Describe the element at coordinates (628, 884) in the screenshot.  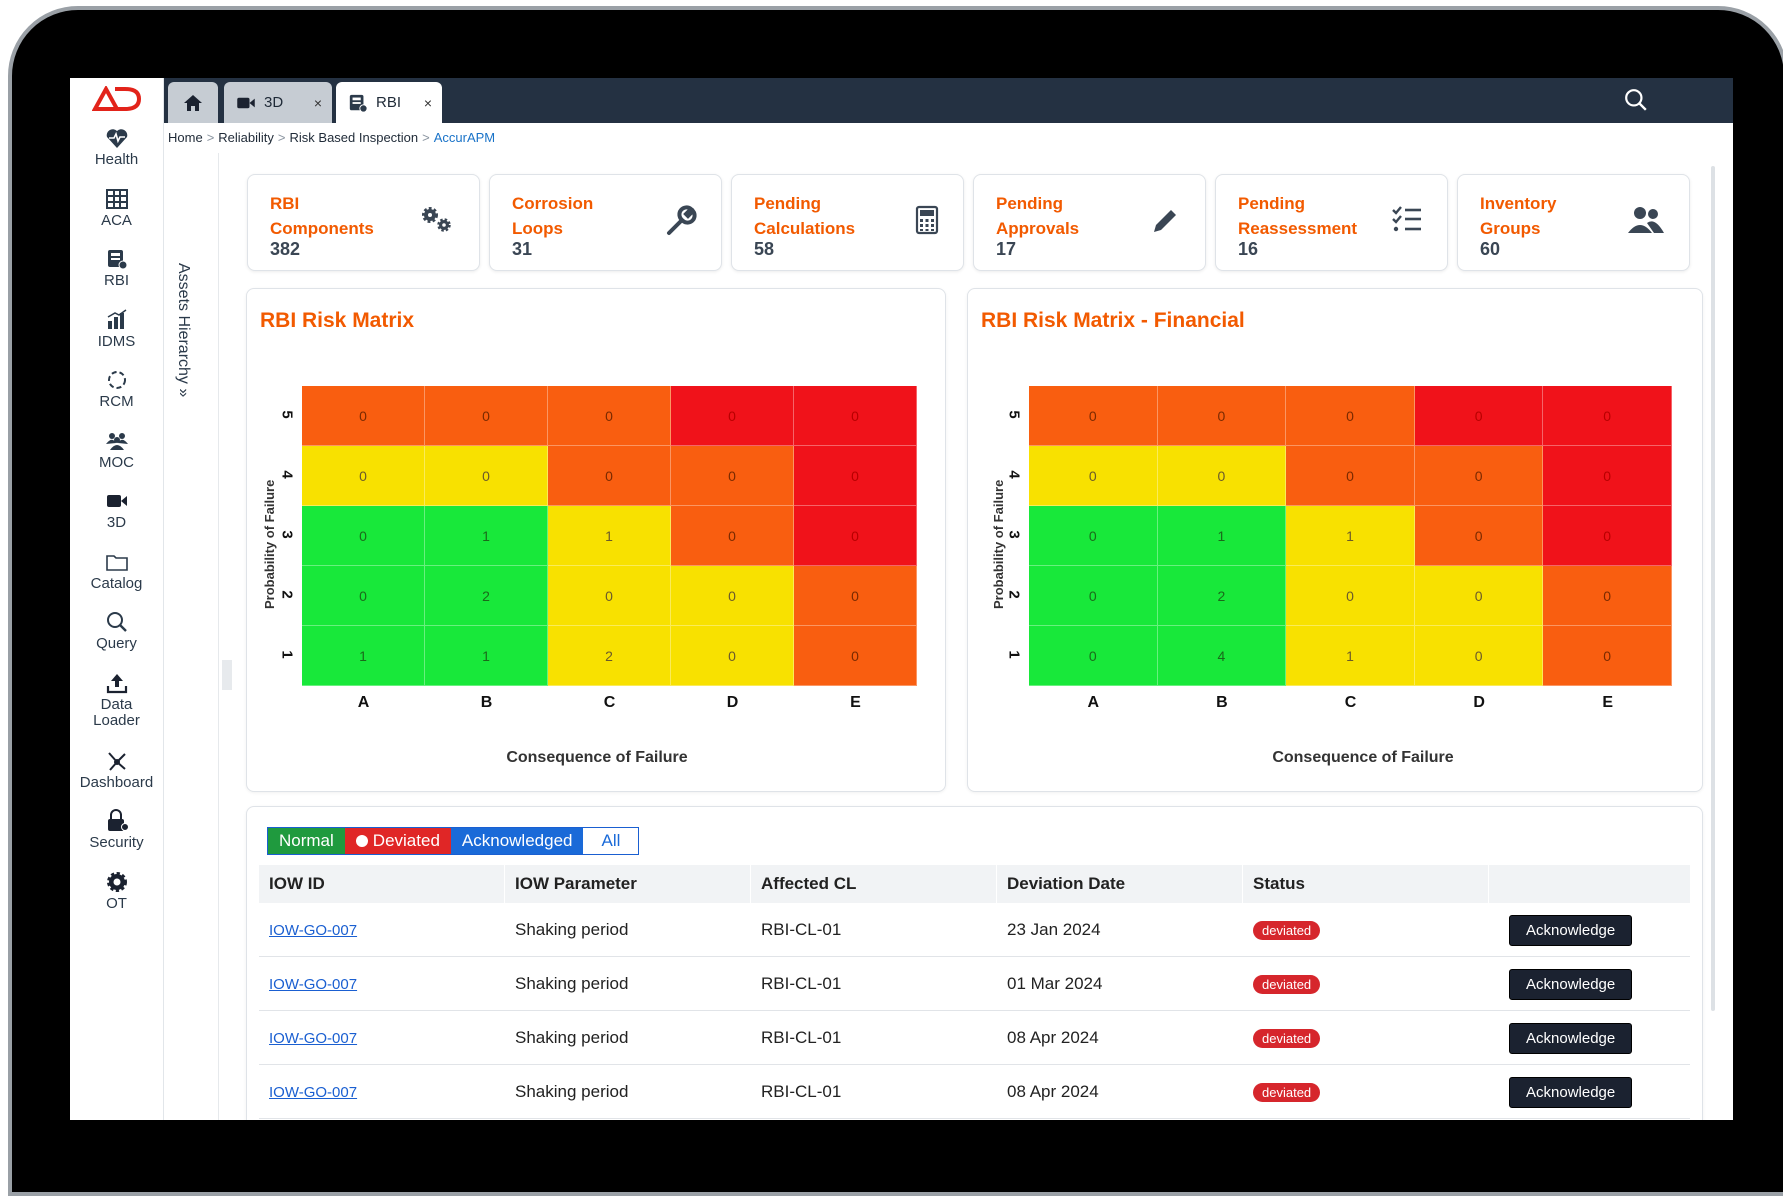
I see `col-iow-parameter: IOW Parameter` at that location.